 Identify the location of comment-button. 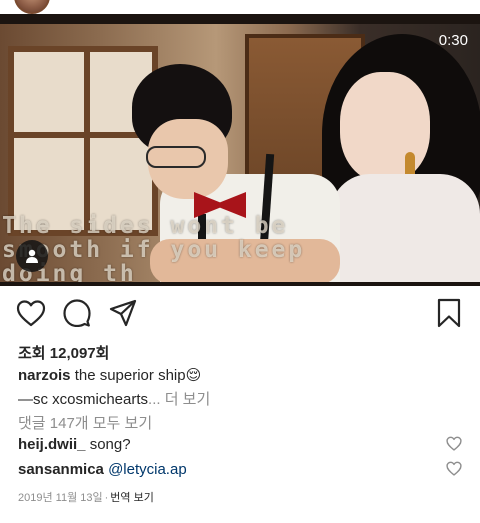
(77, 313).